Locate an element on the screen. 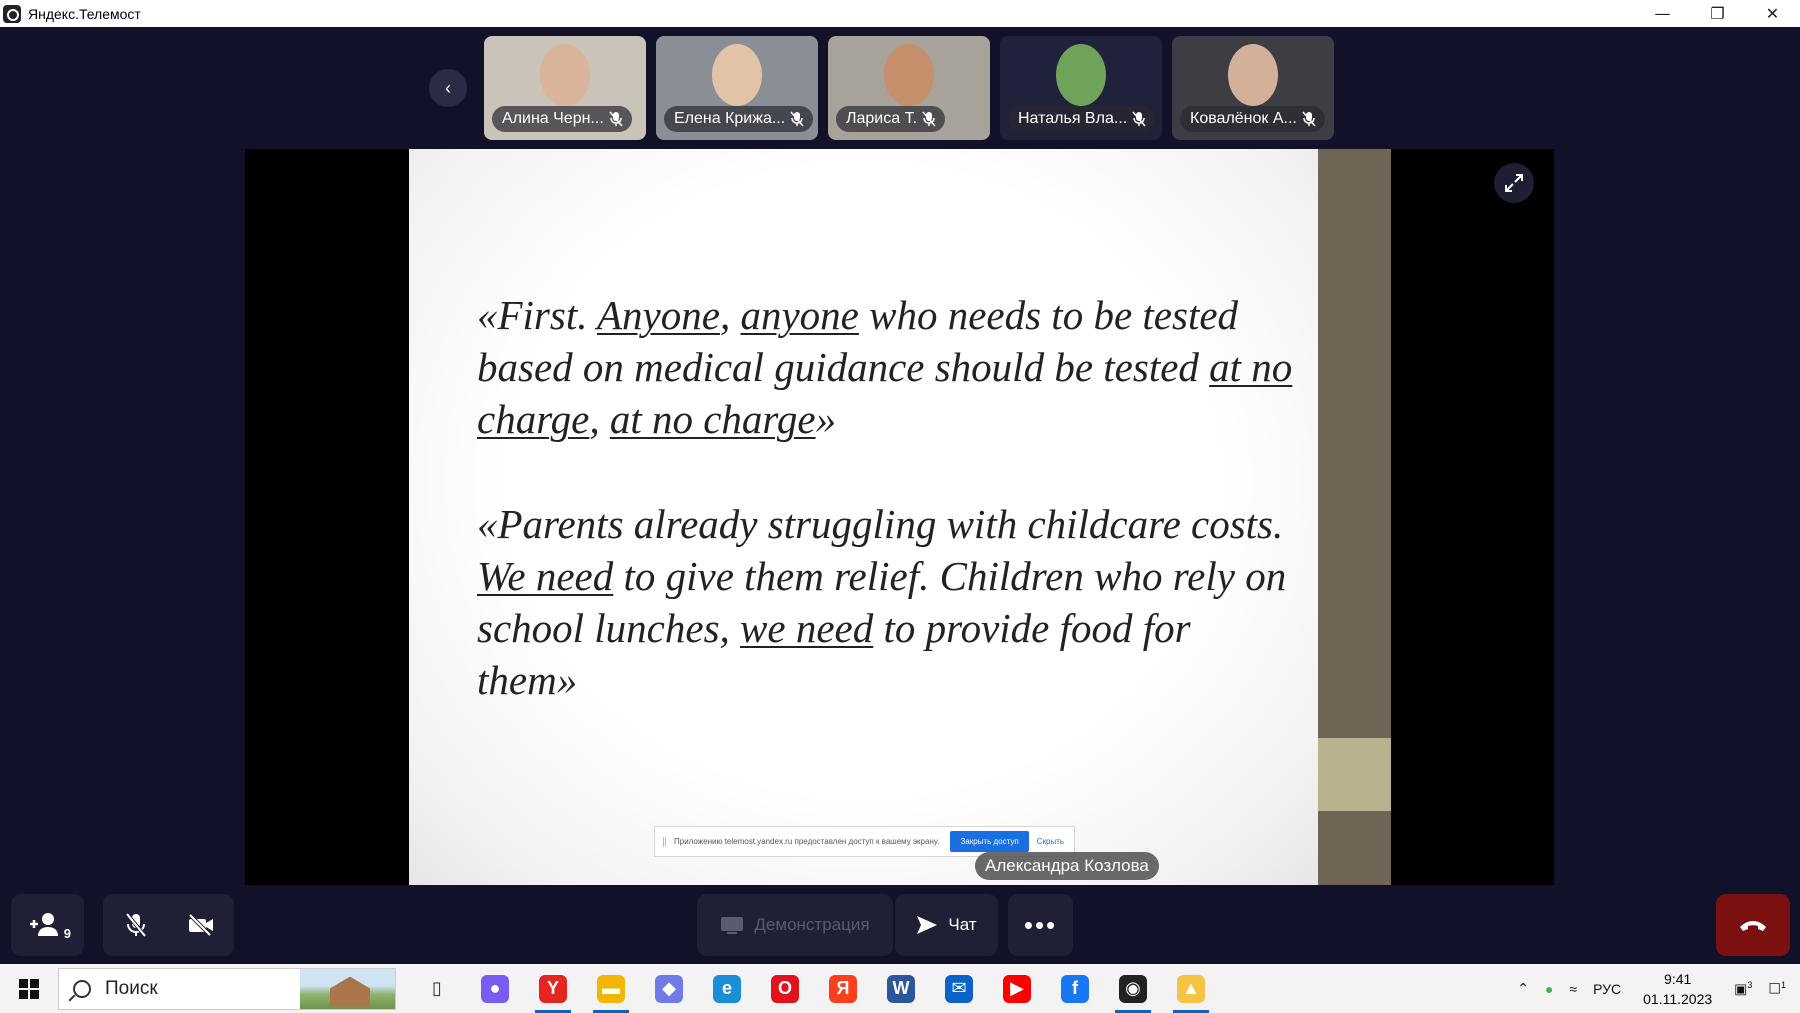  clock: 9:41 01.11.2023 is located at coordinates (1677, 989).